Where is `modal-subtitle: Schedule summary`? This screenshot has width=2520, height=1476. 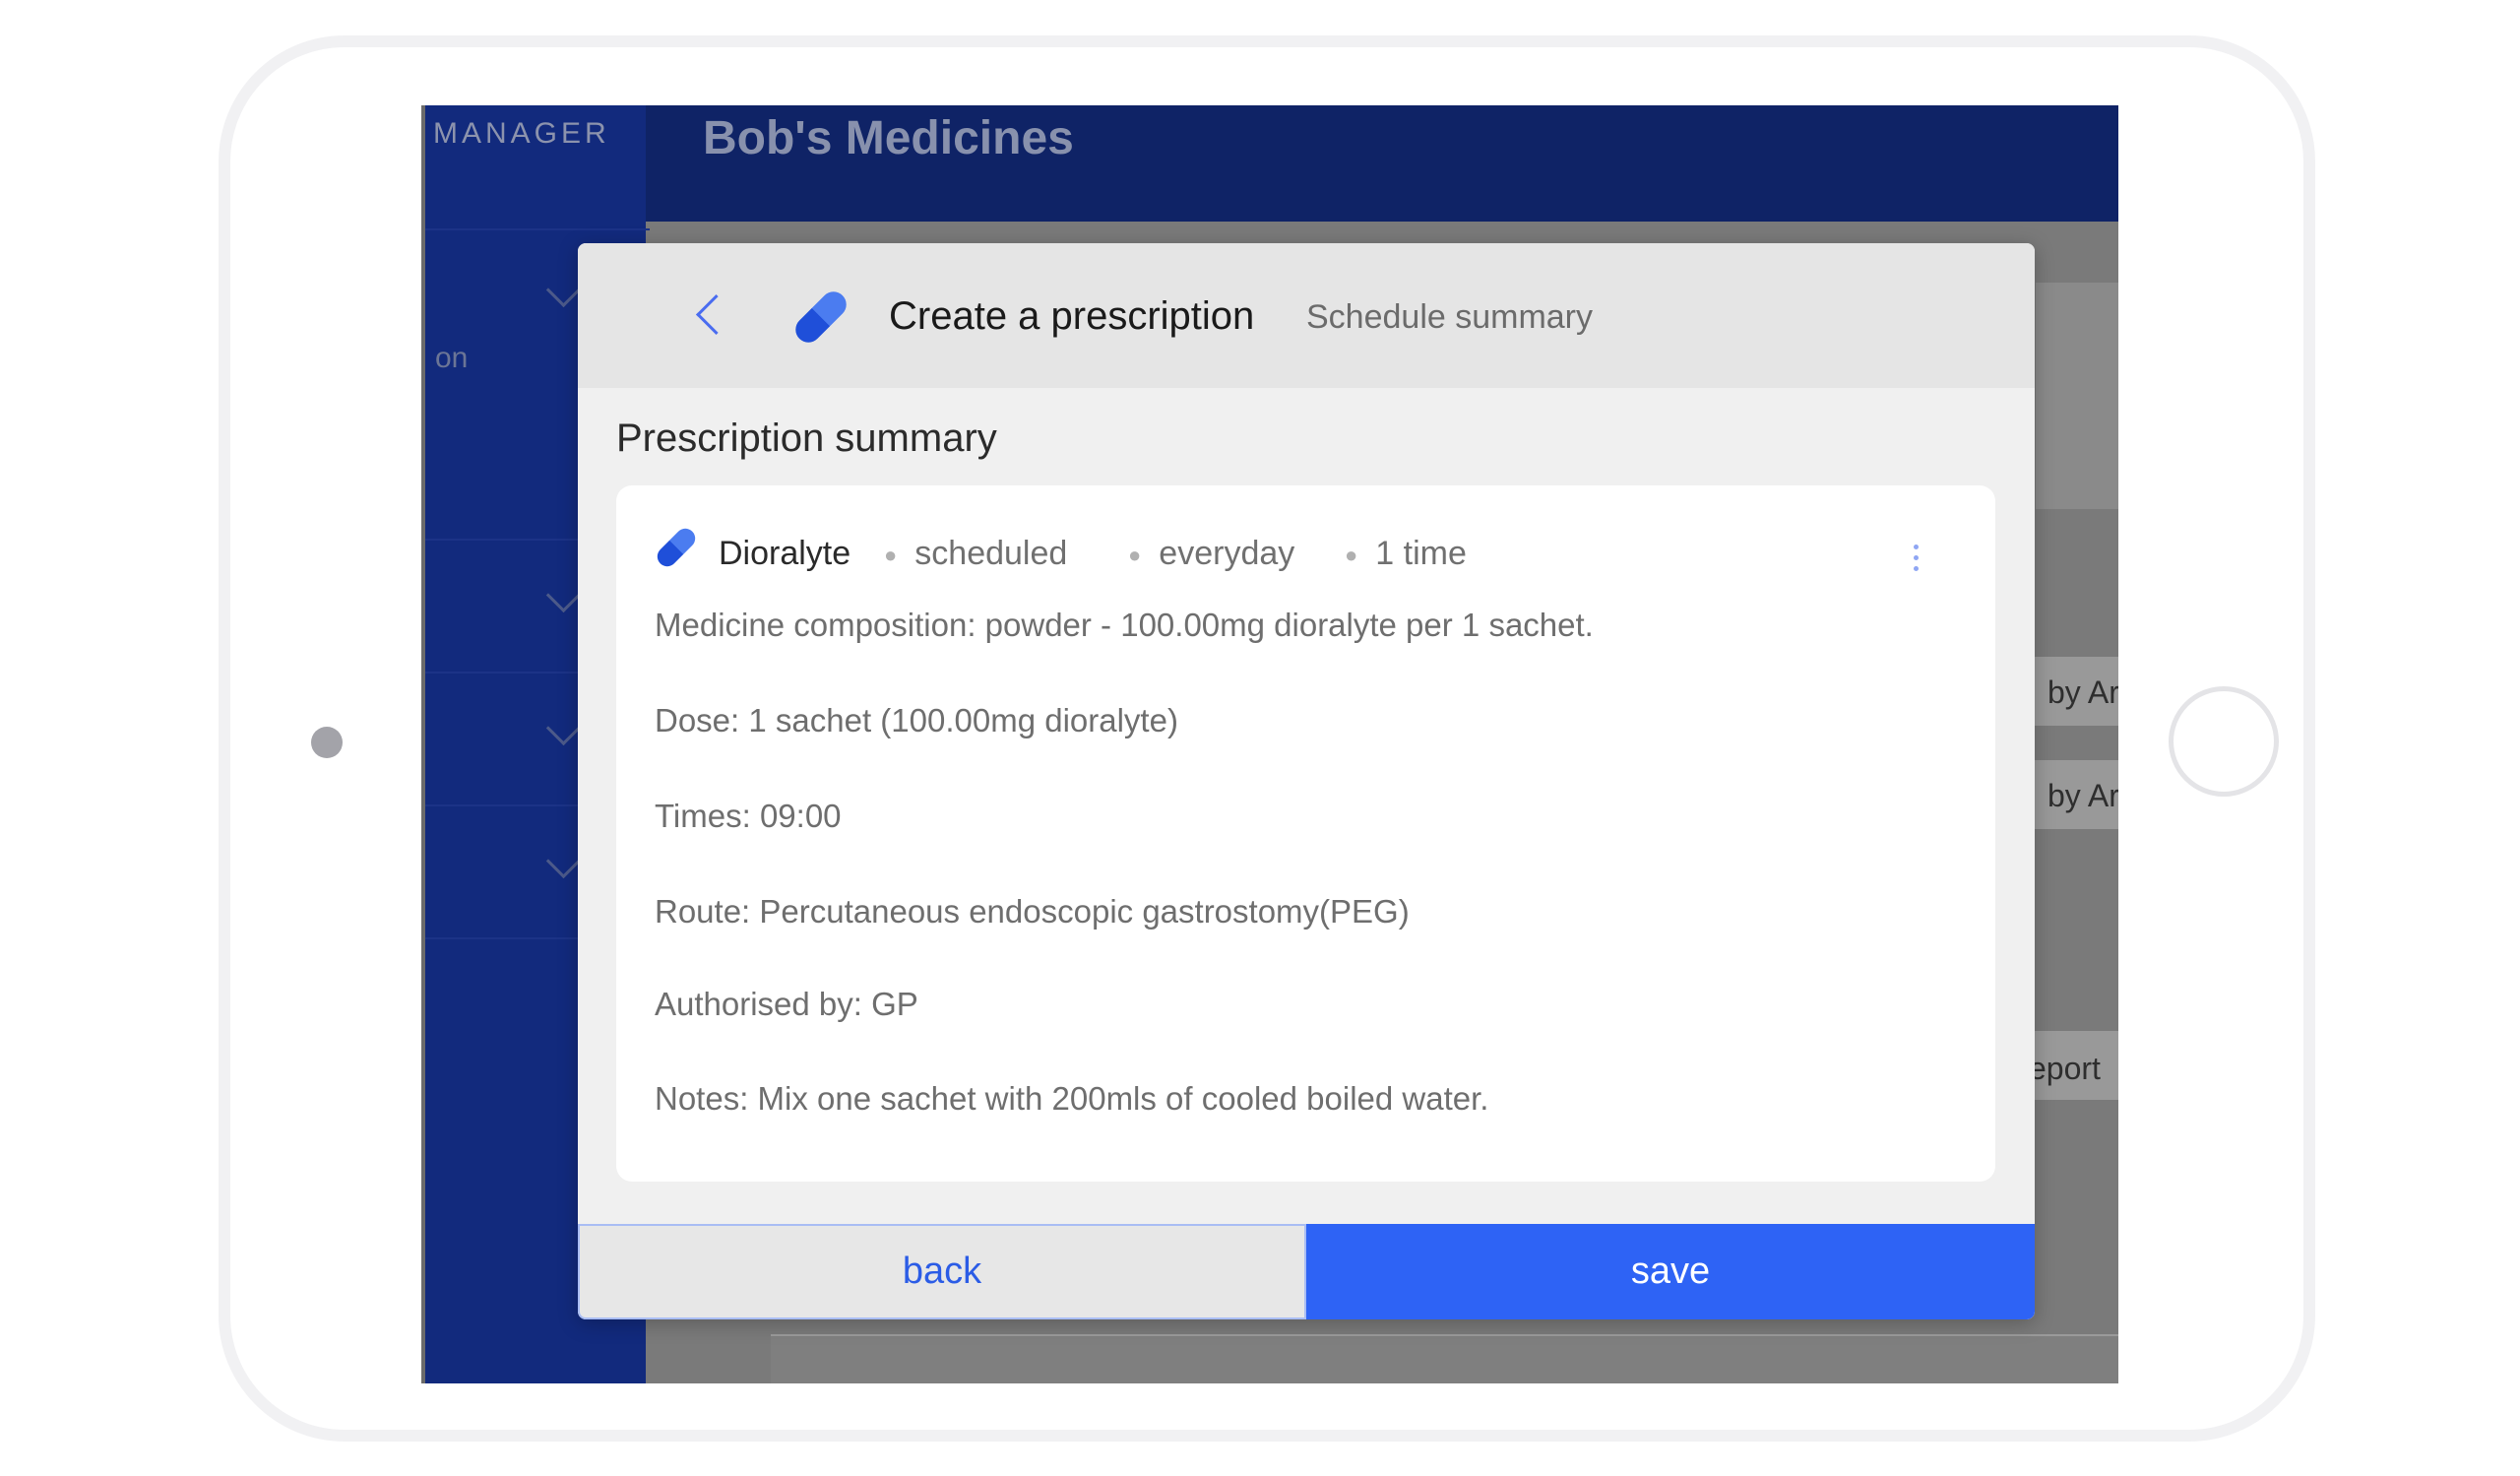 modal-subtitle: Schedule summary is located at coordinates (1450, 317).